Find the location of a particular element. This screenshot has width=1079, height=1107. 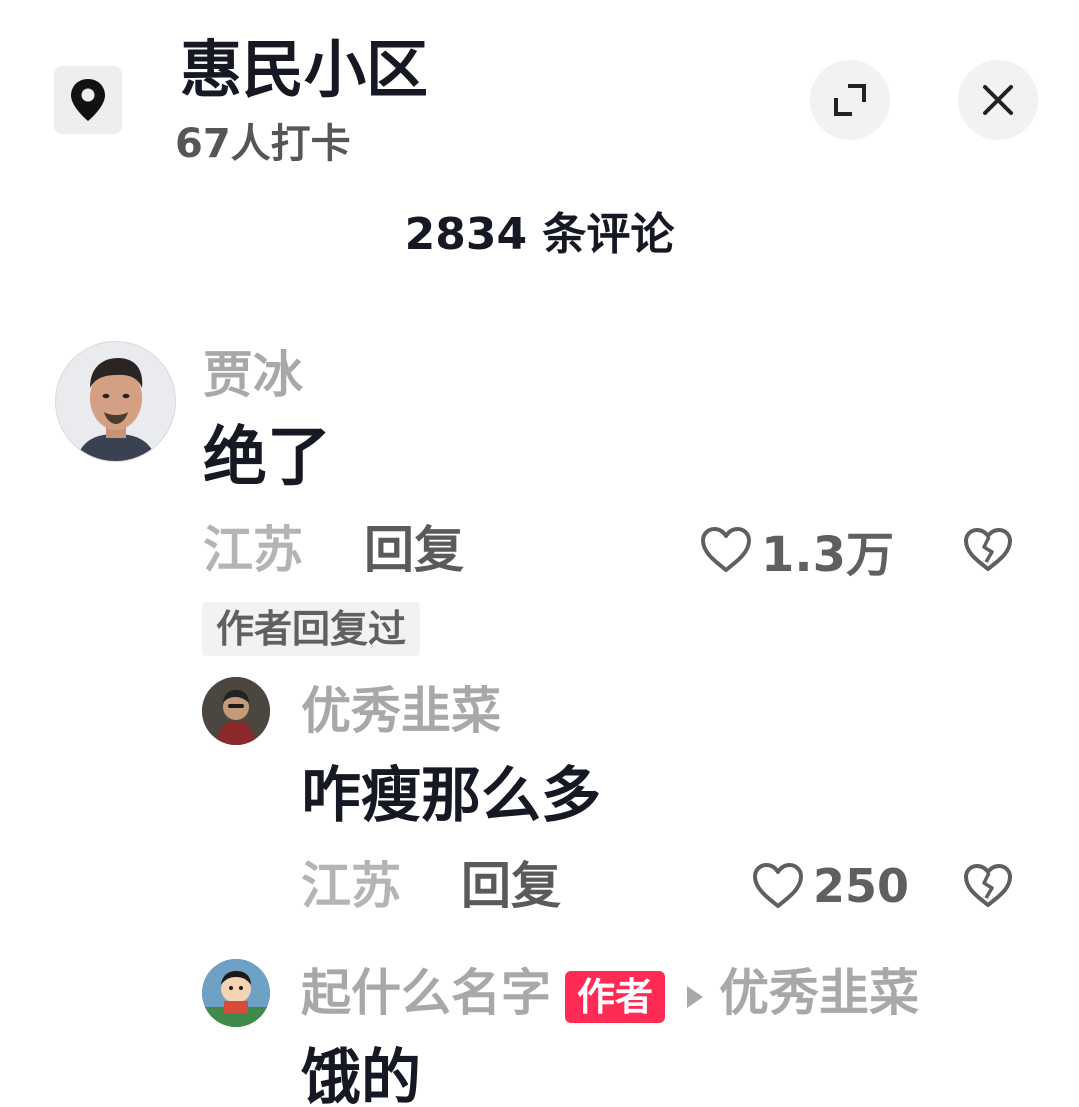

comment-text: 绝了 is located at coordinates (267, 458).